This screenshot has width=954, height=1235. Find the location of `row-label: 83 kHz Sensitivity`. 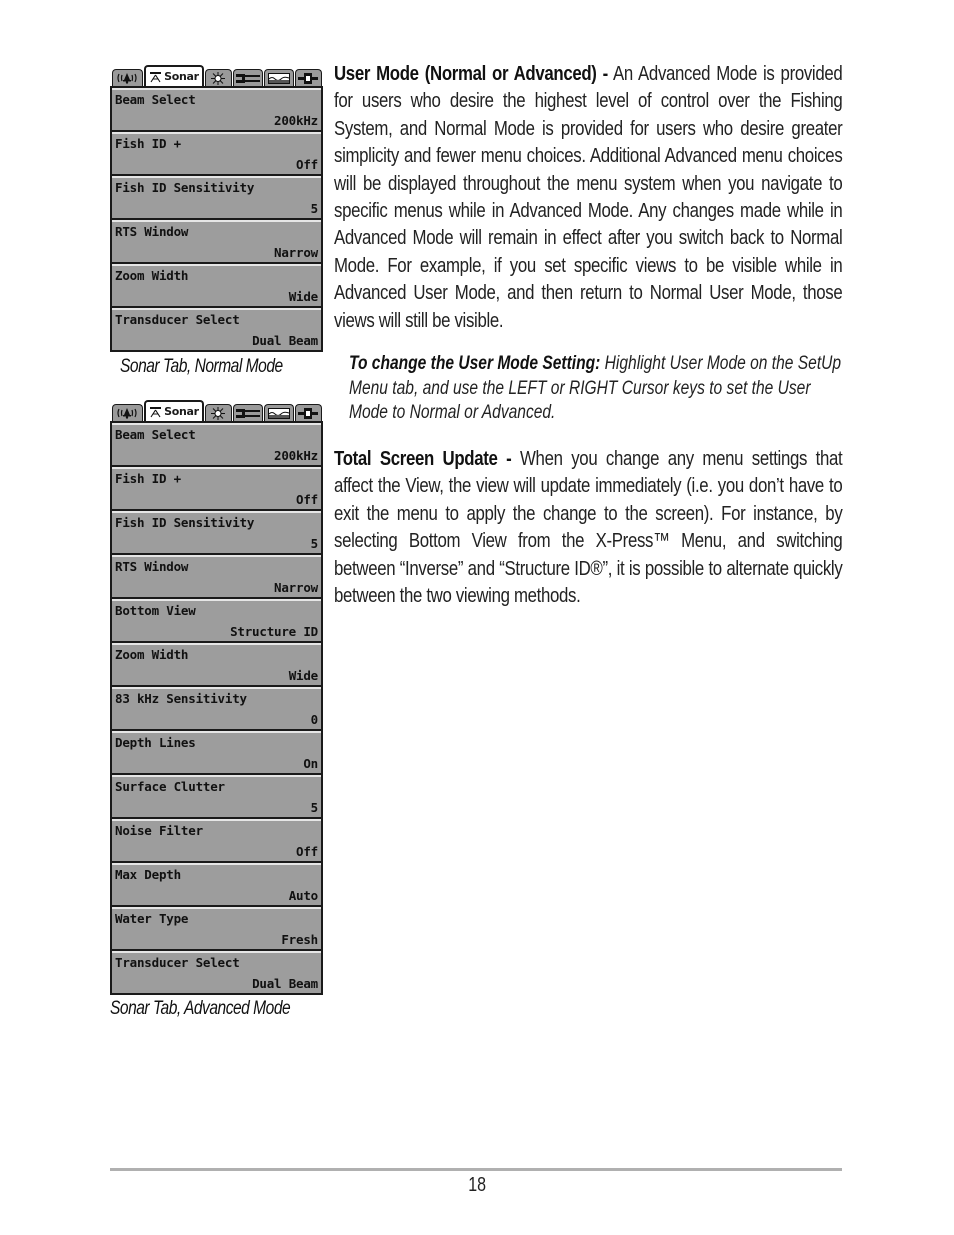

row-label: 83 kHz Sensitivity is located at coordinates (181, 698).